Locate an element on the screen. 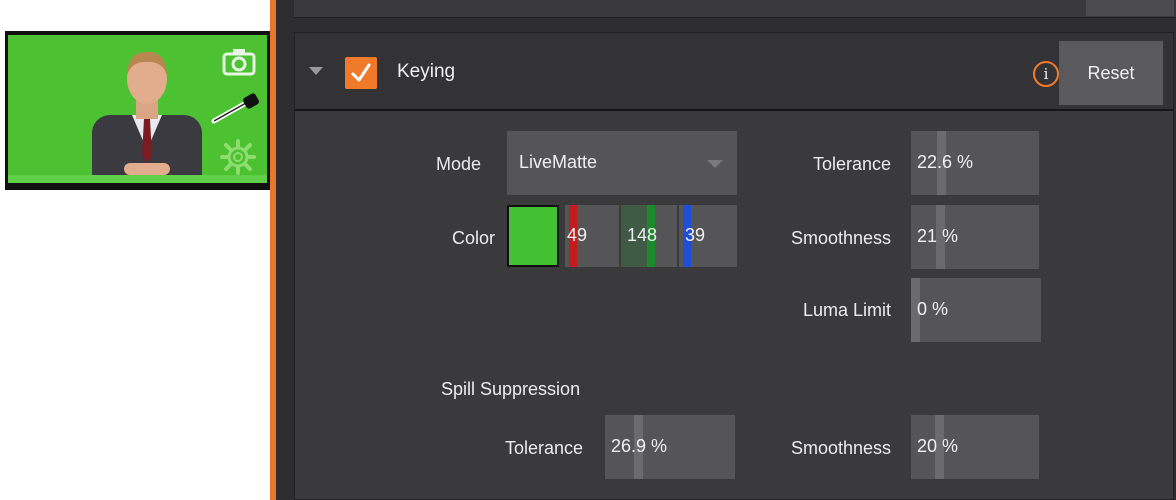 The width and height of the screenshot is (1176, 500). mode-value: LiveMatte is located at coordinates (558, 162).